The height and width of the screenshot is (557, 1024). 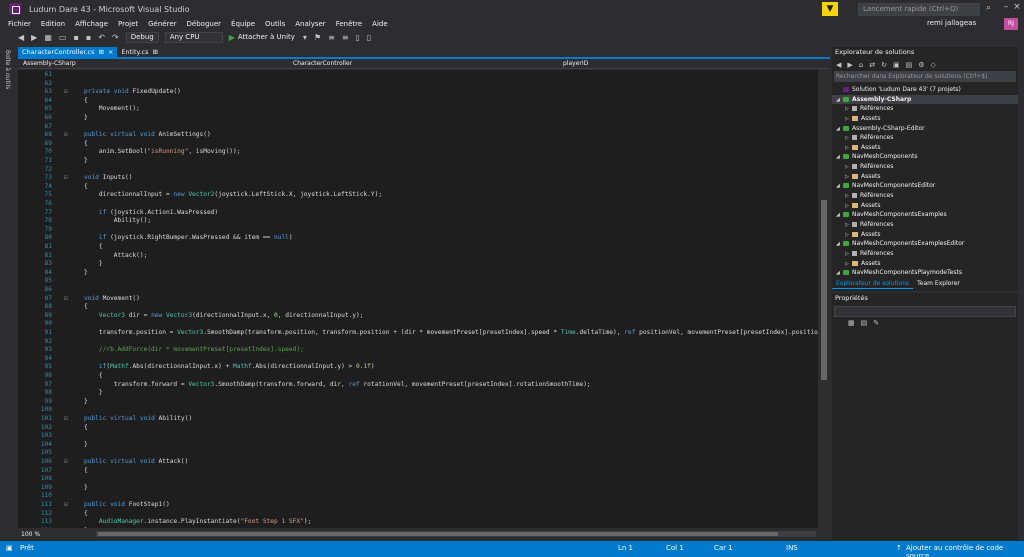 What do you see at coordinates (418, 170) in the screenshot?
I see `code-line: 72` at bounding box center [418, 170].